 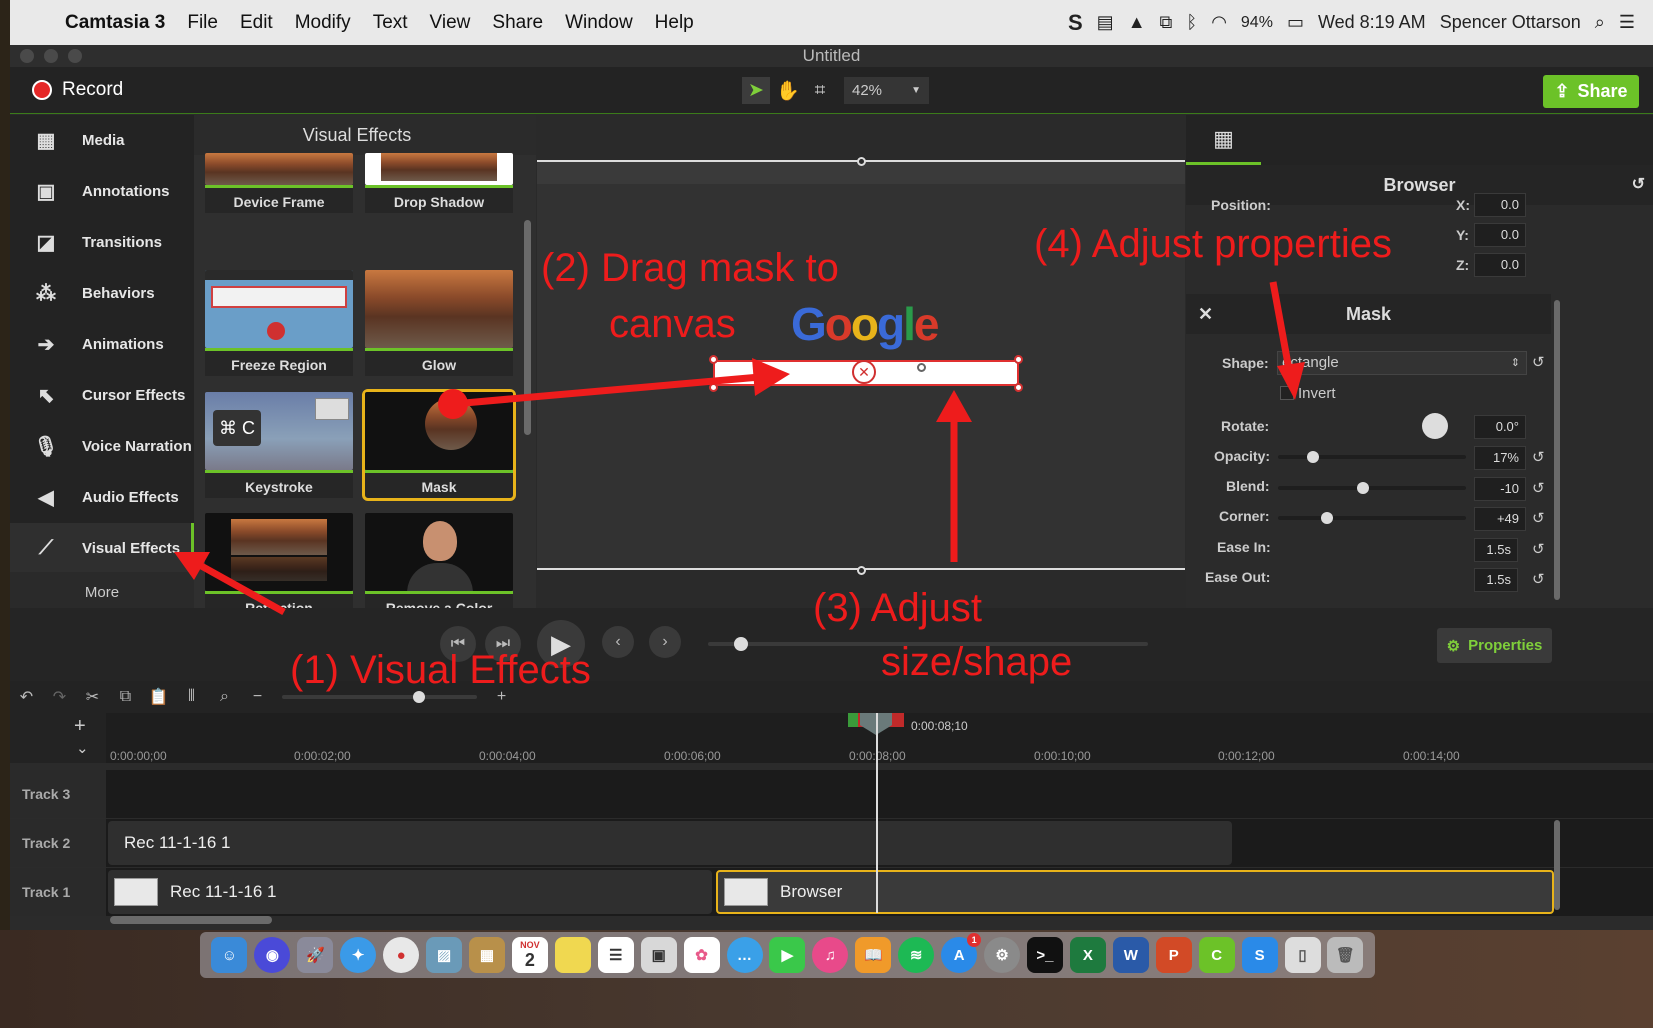 I want to click on itunes-icon: ♫, so click(x=830, y=955).